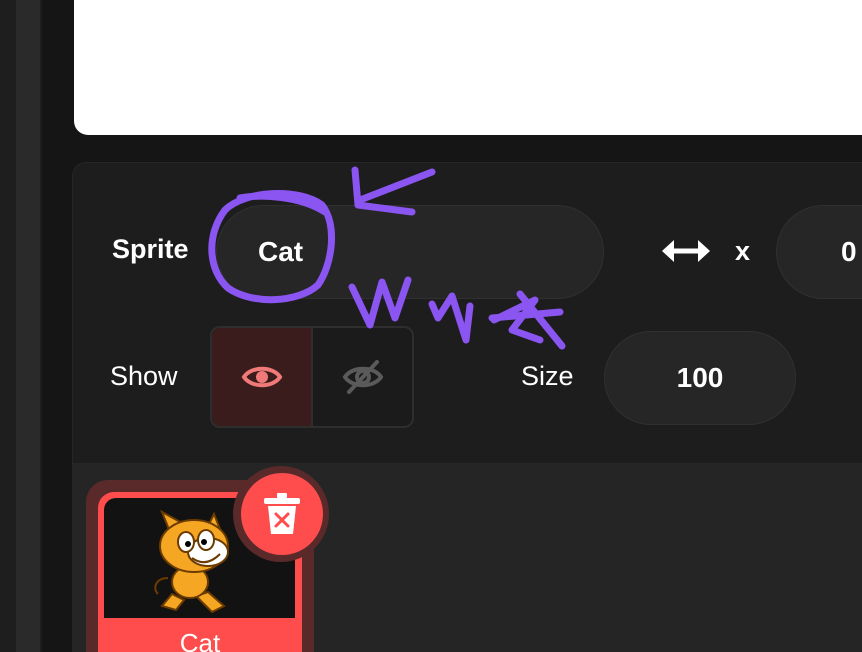 The height and width of the screenshot is (652, 862). Describe the element at coordinates (547, 376) in the screenshot. I see `size-label: Size` at that location.